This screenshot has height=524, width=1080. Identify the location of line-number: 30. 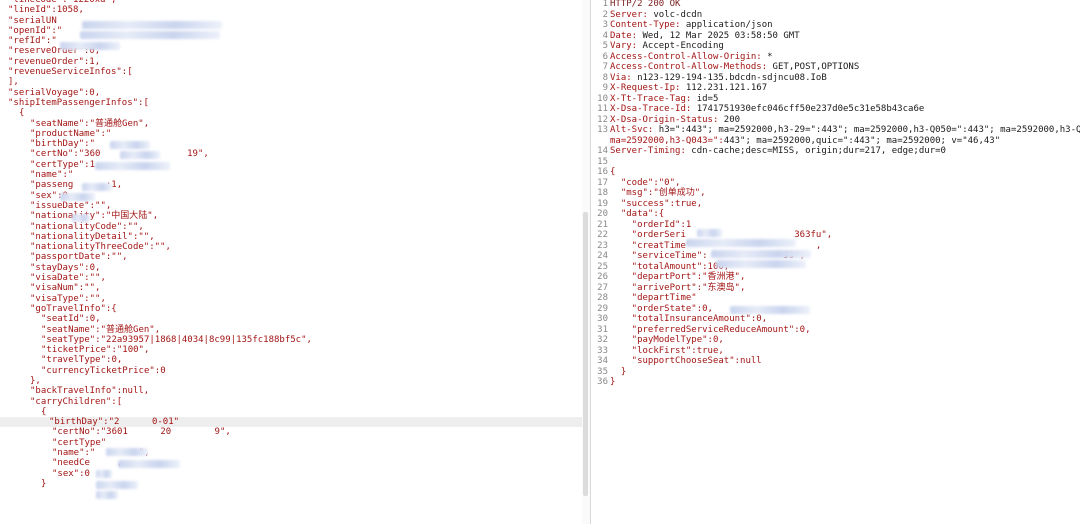
(602, 319).